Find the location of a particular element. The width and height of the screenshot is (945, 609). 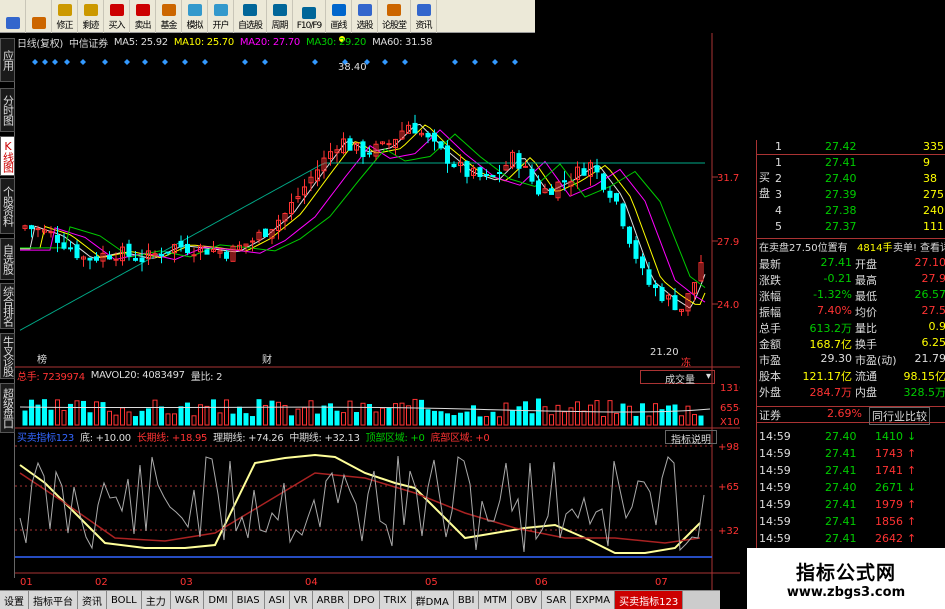

indicator-tab-12: TRIX is located at coordinates (395, 600).